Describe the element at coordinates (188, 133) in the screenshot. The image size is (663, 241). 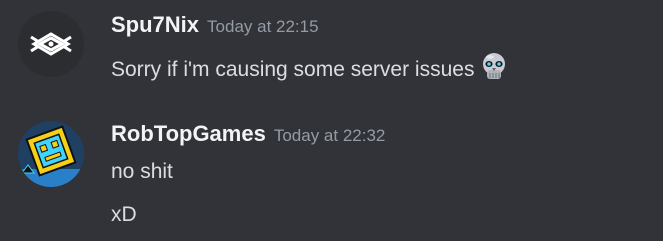
I see `username: RobTopGames` at that location.